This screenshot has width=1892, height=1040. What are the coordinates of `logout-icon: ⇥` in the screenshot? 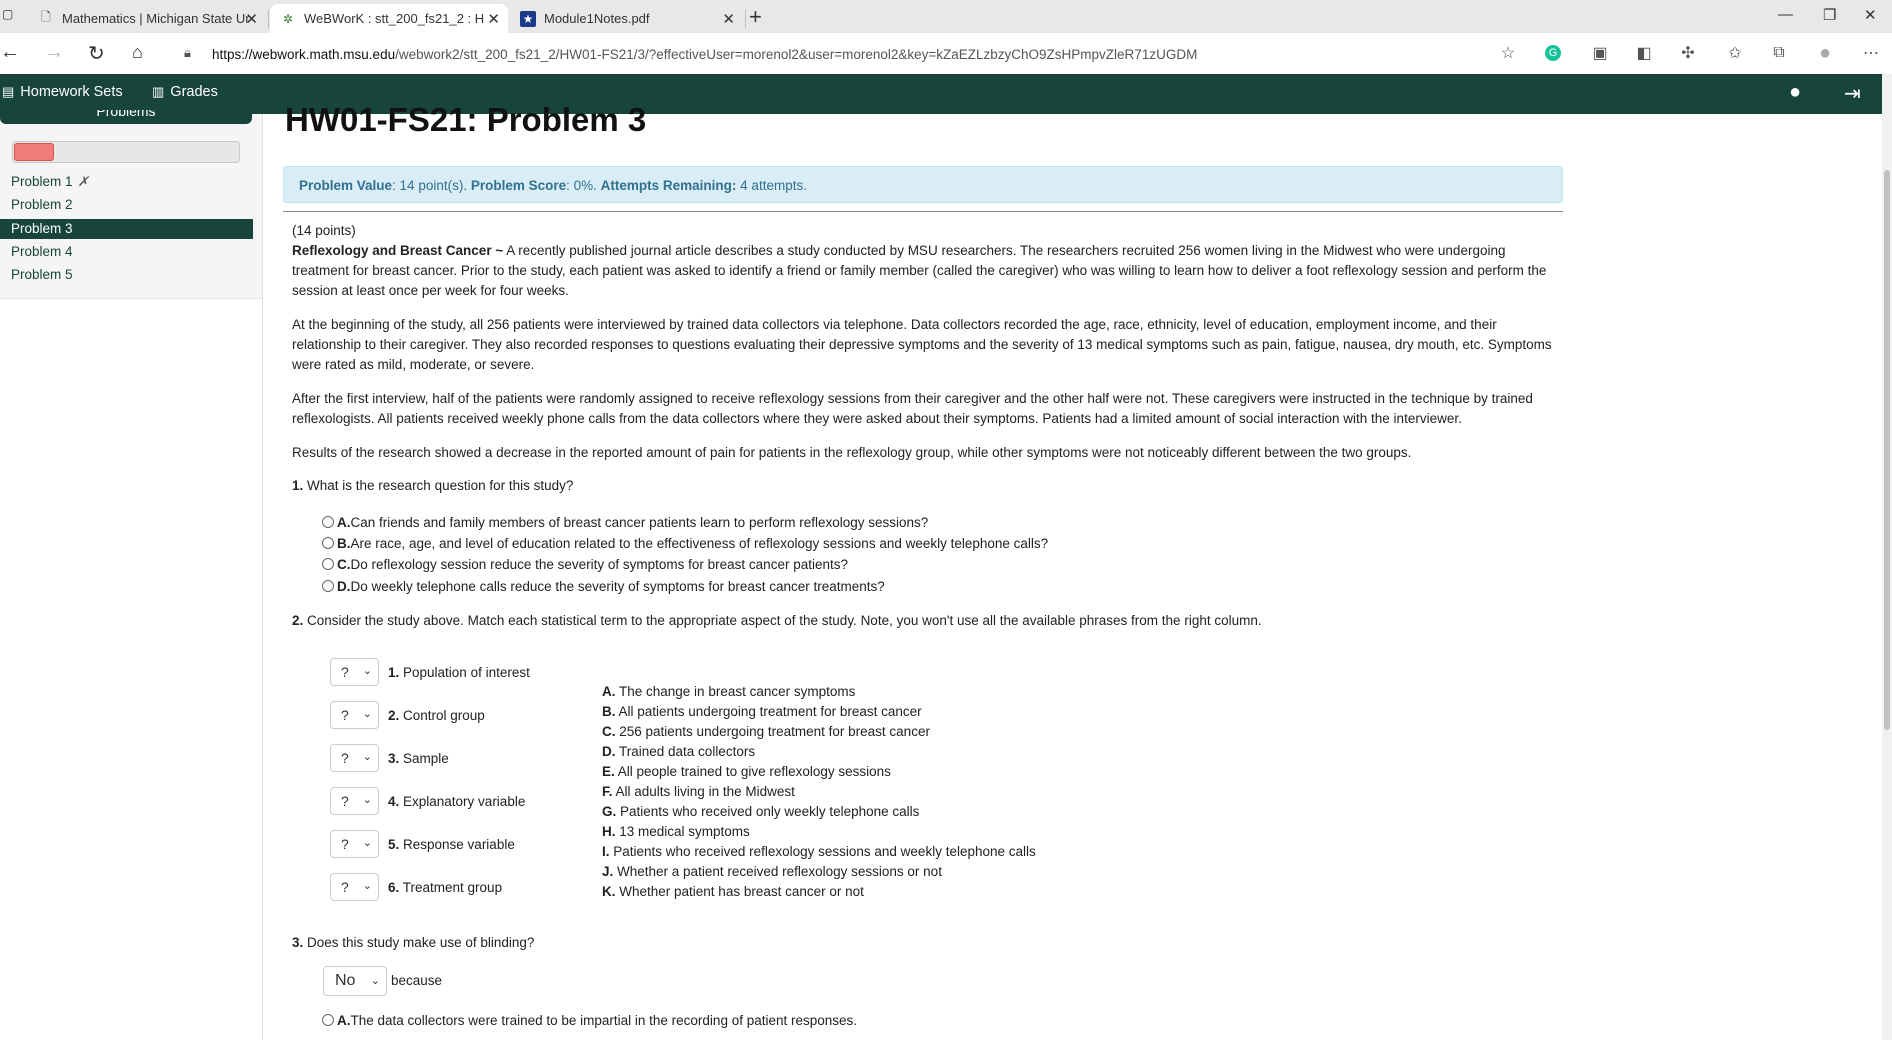 It's located at (1852, 93).